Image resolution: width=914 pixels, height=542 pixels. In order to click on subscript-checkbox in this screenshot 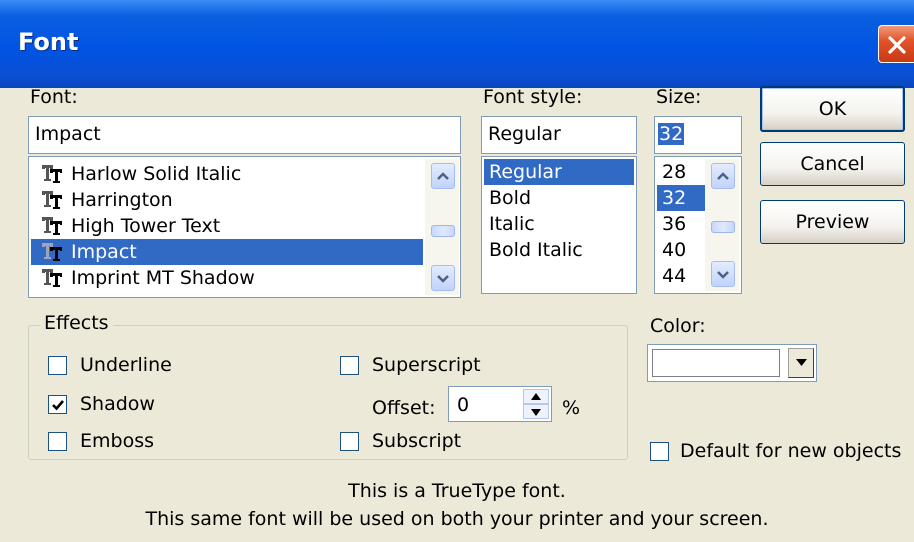, I will do `click(349, 441)`.